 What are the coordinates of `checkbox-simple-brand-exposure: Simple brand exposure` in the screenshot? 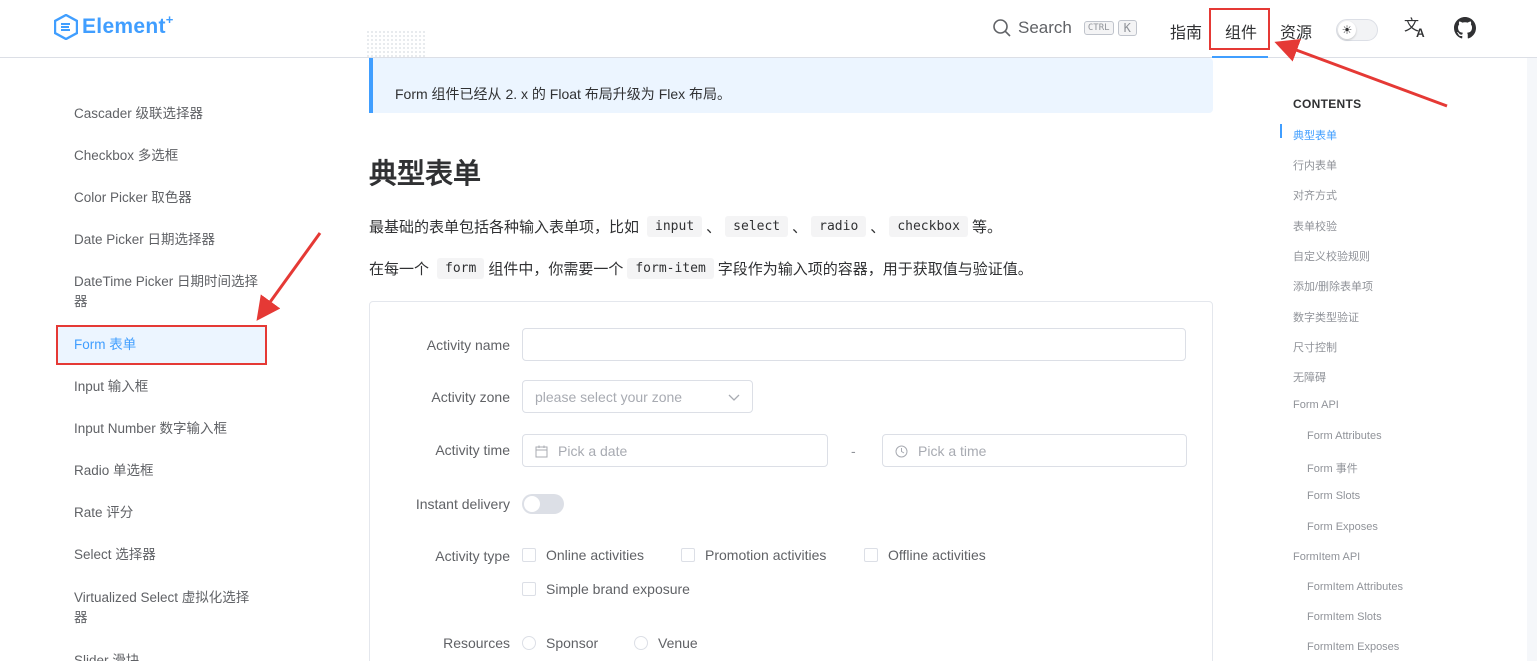 It's located at (606, 589).